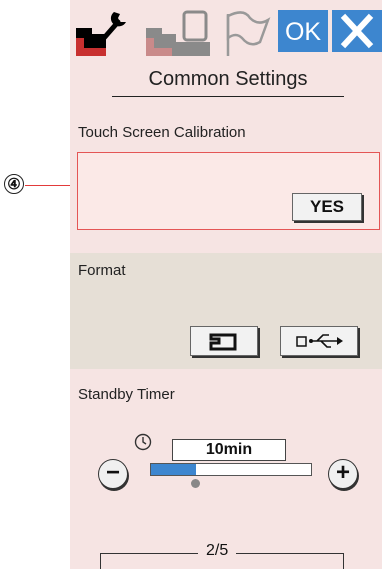  I want to click on tab-embroidery-settings, so click(178, 34).